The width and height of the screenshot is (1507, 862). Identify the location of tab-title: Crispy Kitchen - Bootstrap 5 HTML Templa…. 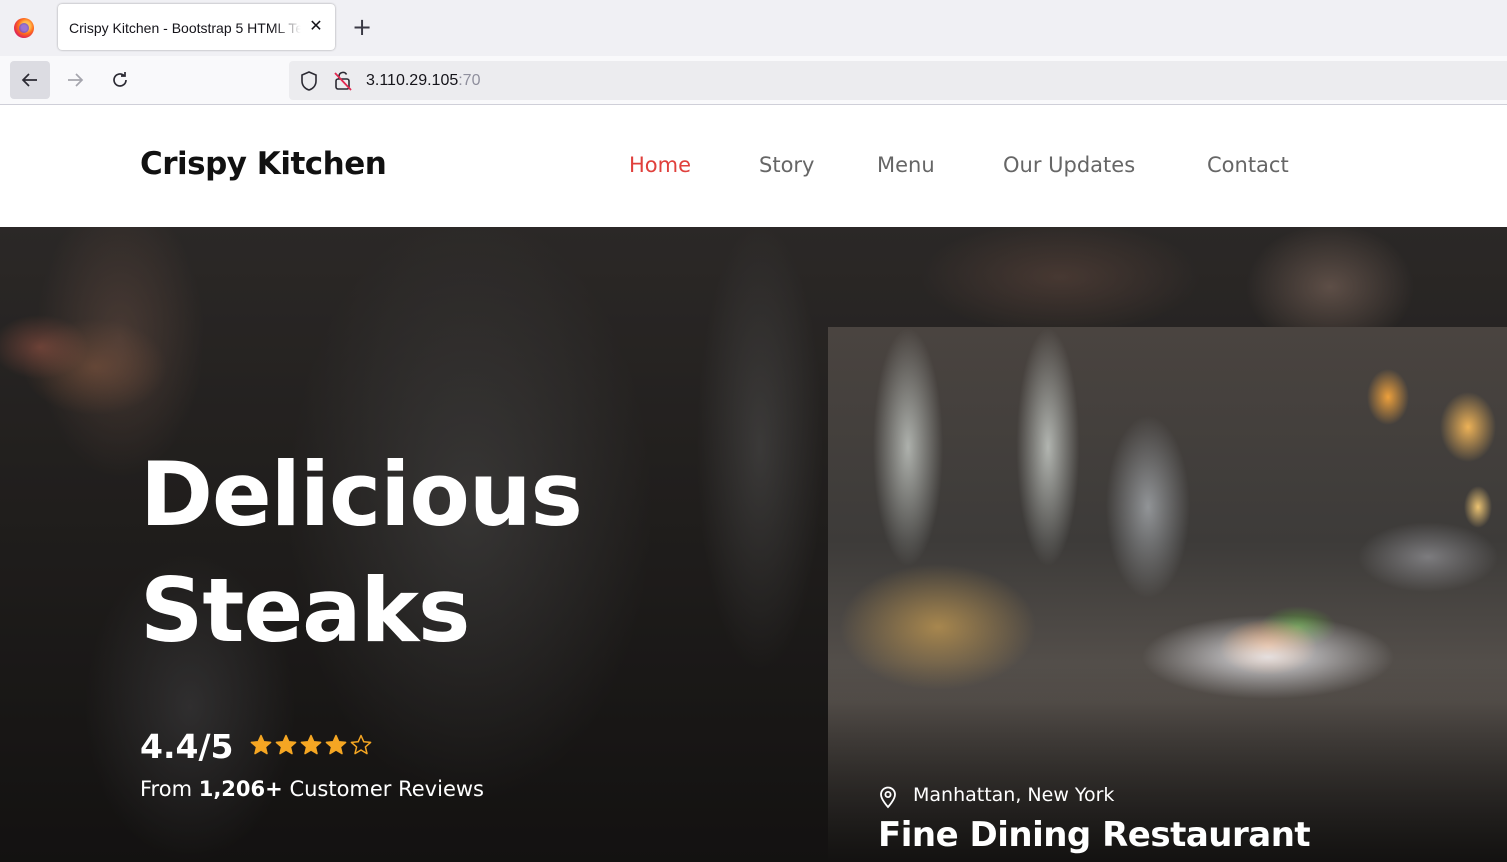
(185, 28).